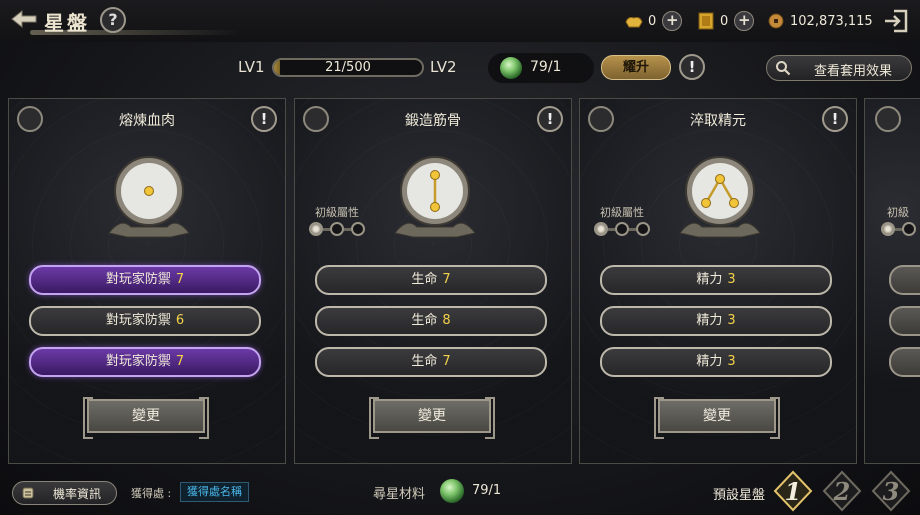 The width and height of the screenshot is (920, 515). I want to click on preset-number: 2, so click(842, 491).